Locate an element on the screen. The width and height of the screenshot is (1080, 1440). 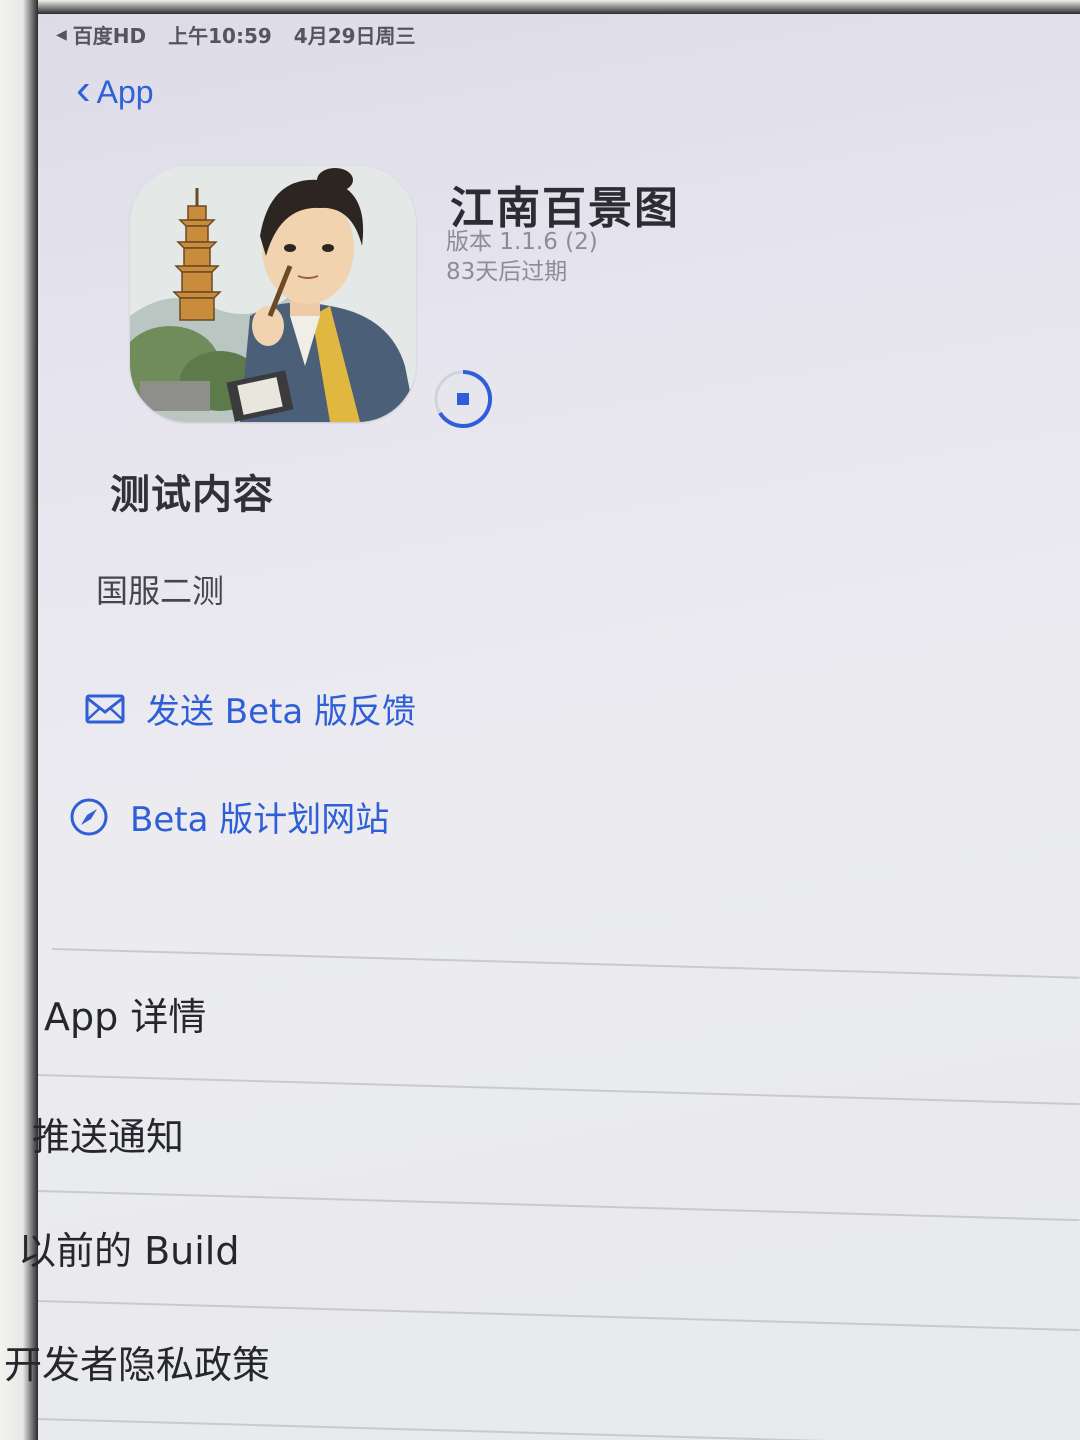
beta-program-website-link: Beta 版计划网站 is located at coordinates (228, 816).